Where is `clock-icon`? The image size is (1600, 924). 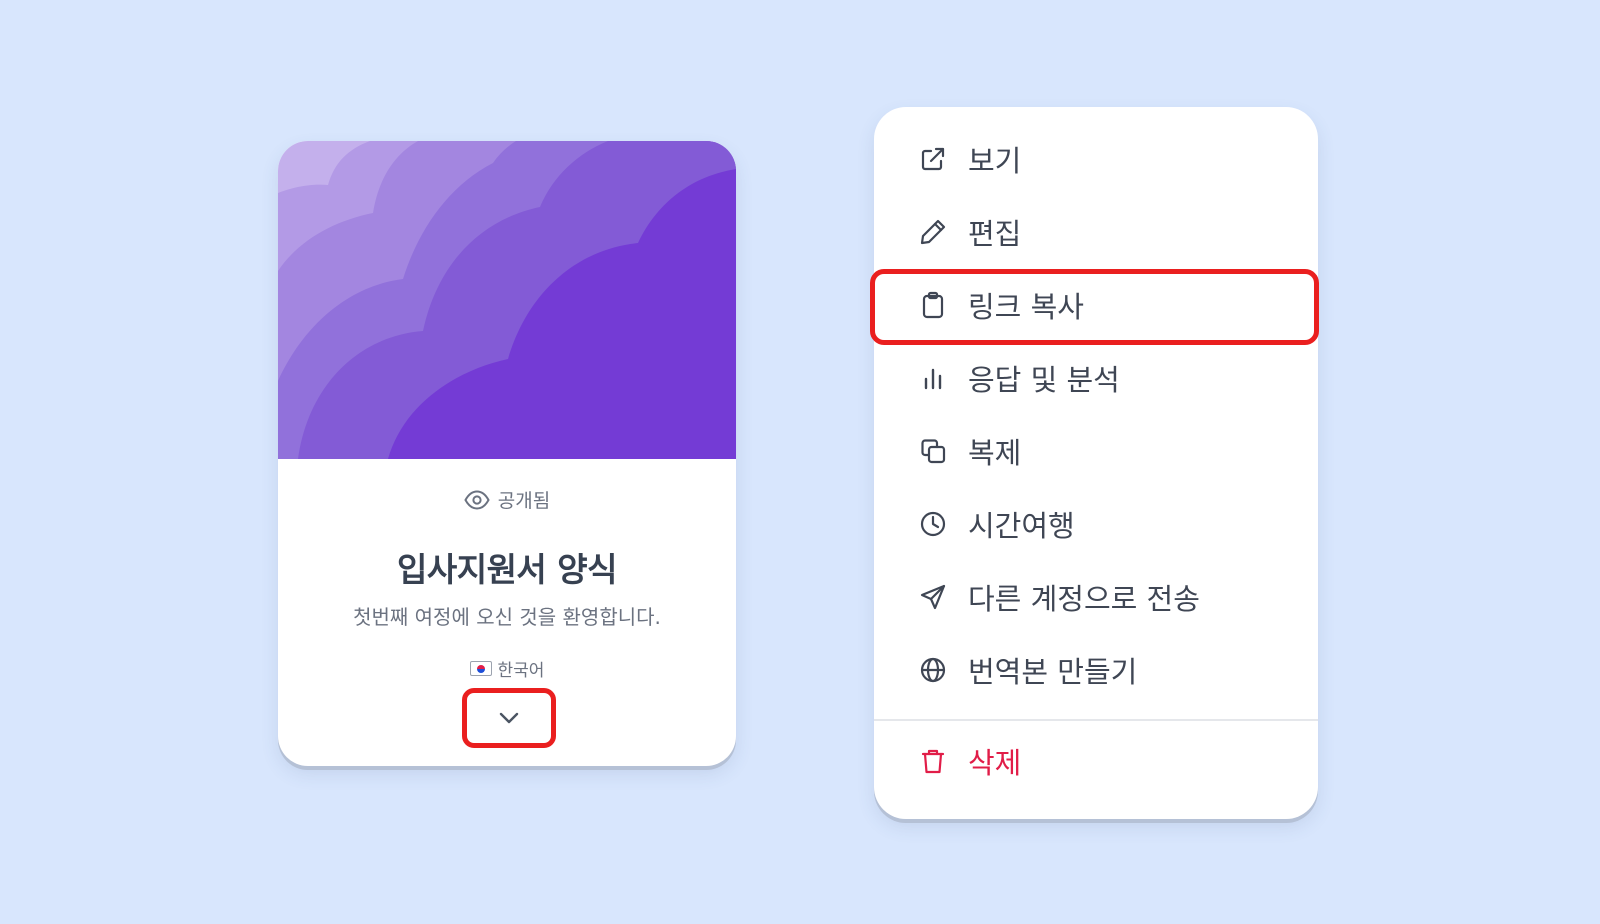
clock-icon is located at coordinates (933, 524).